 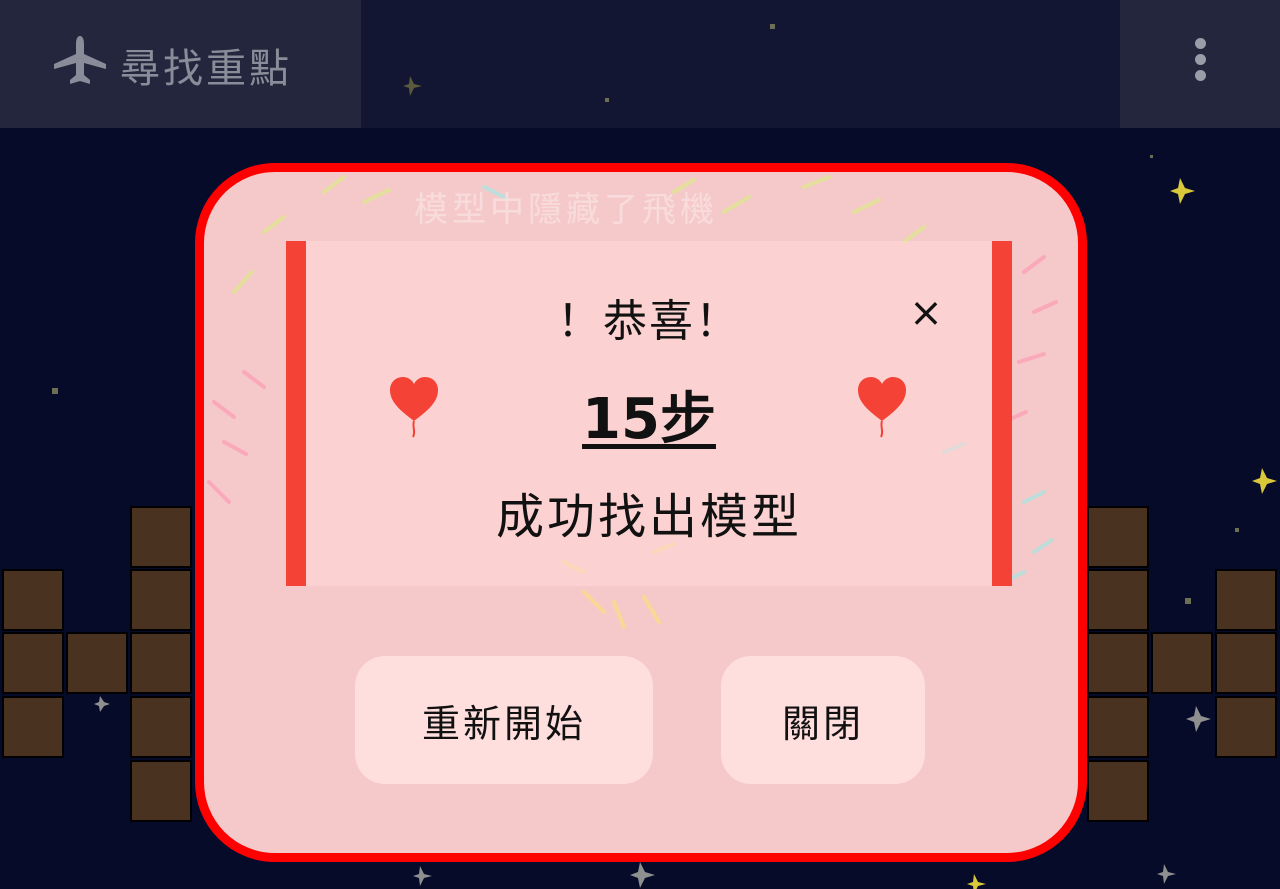 I want to click on close-button: 關閉, so click(x=823, y=720).